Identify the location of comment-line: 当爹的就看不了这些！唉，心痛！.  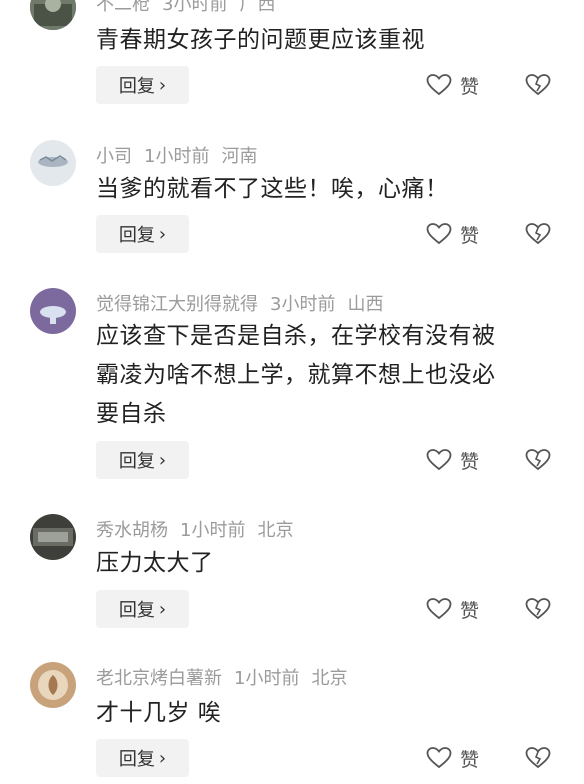
(272, 189).